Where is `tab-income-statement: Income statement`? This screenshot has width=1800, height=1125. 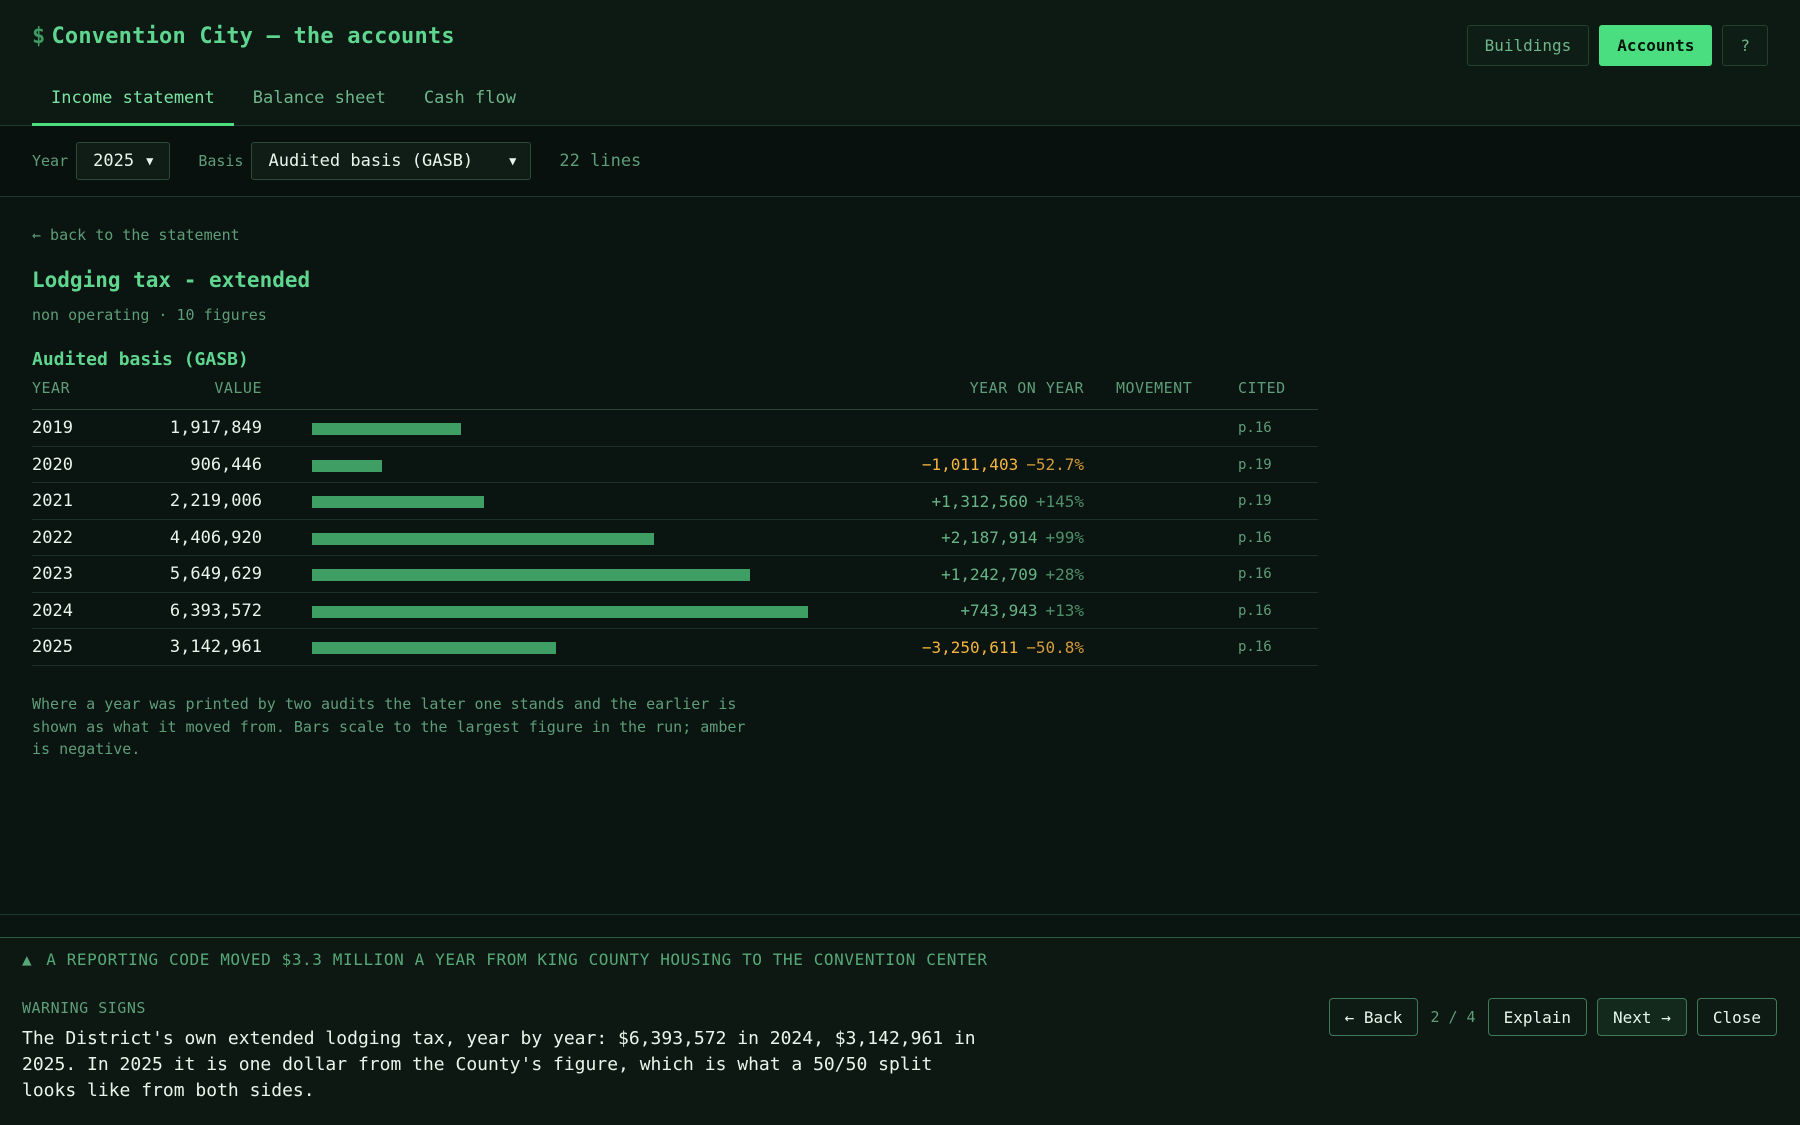 tab-income-statement: Income statement is located at coordinates (133, 101).